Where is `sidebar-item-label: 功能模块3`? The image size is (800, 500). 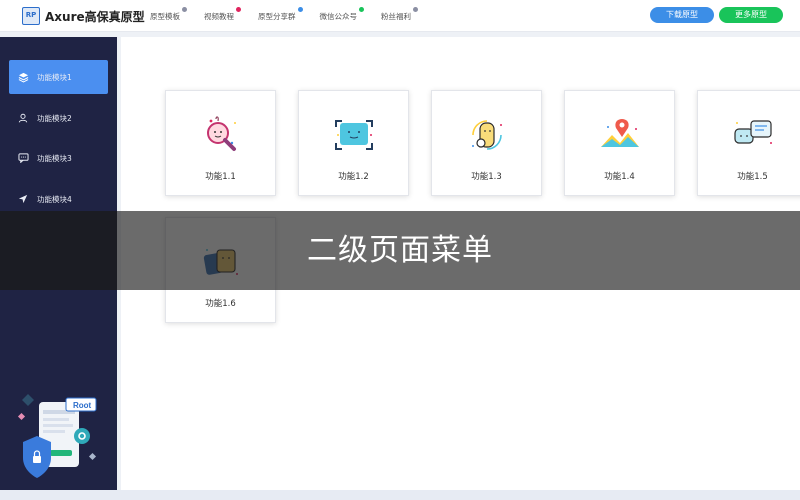 sidebar-item-label: 功能模块3 is located at coordinates (54, 158).